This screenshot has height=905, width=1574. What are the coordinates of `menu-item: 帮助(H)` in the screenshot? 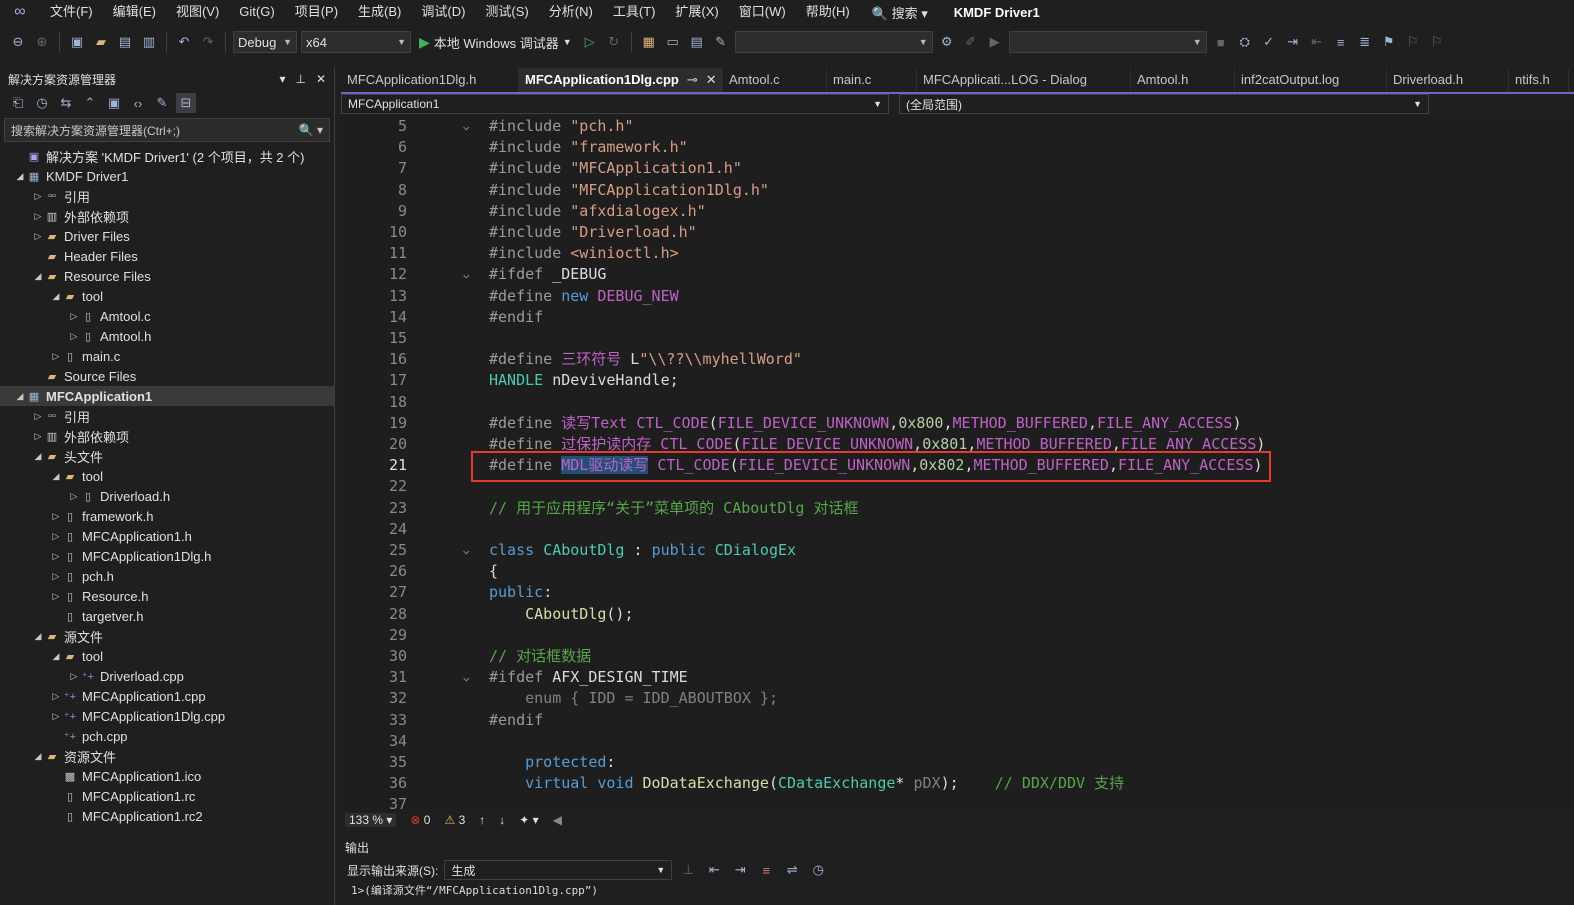 It's located at (828, 12).